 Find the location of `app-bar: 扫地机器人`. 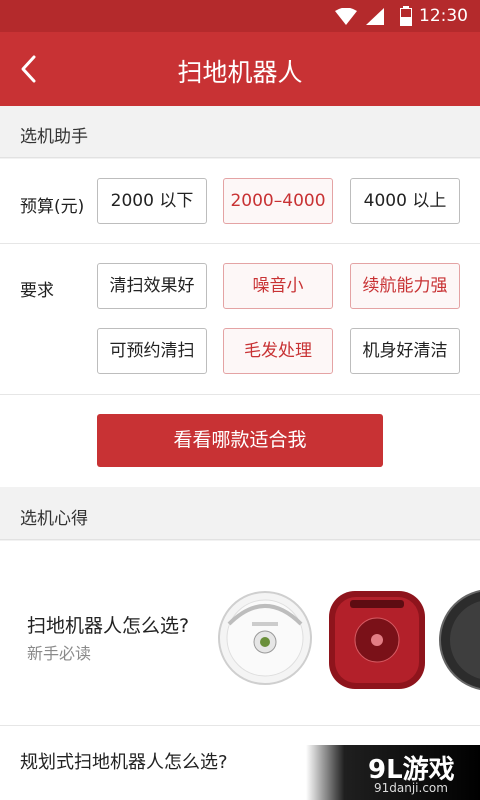

app-bar: 扫地机器人 is located at coordinates (240, 69).